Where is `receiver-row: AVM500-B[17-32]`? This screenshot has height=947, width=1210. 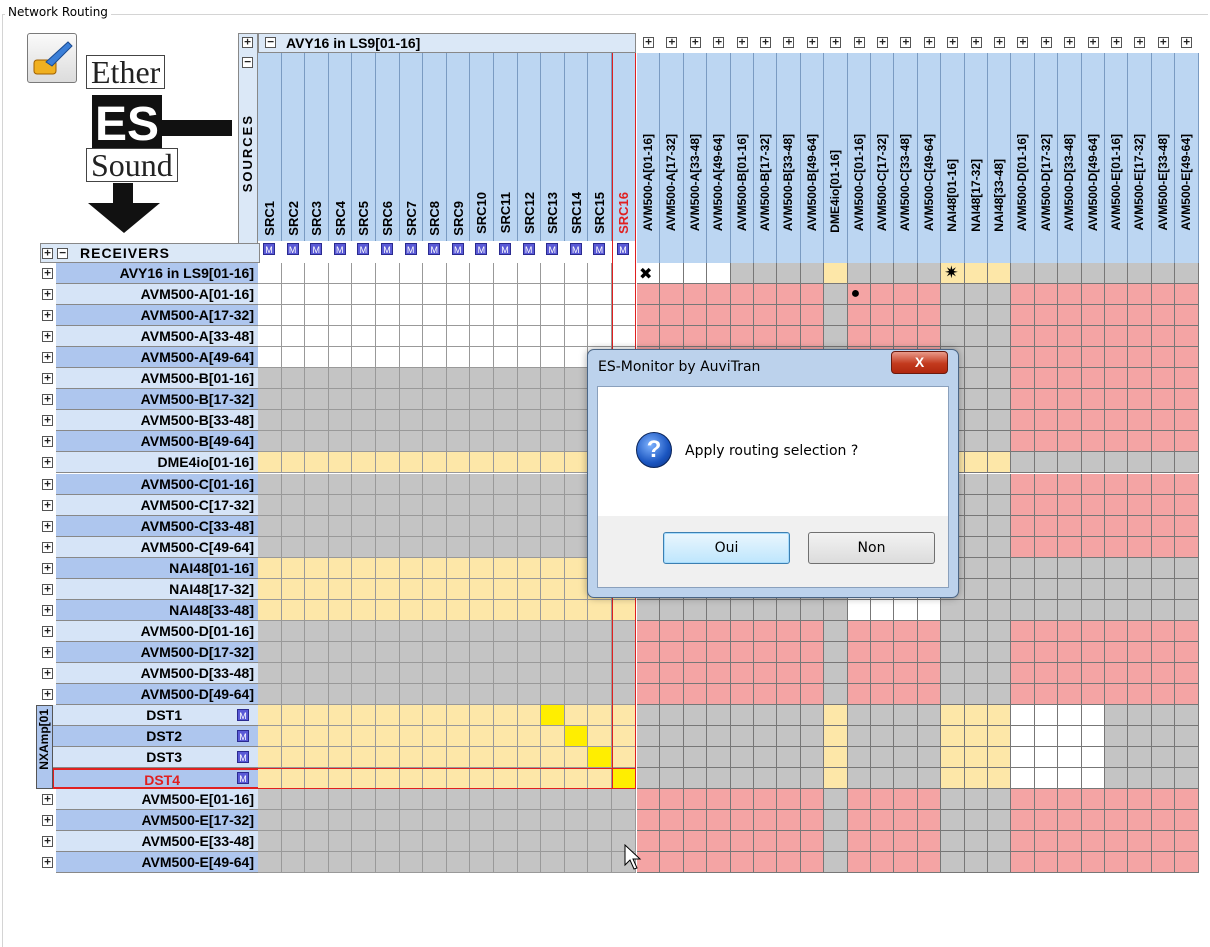
receiver-row: AVM500-B[17-32] is located at coordinates (158, 400).